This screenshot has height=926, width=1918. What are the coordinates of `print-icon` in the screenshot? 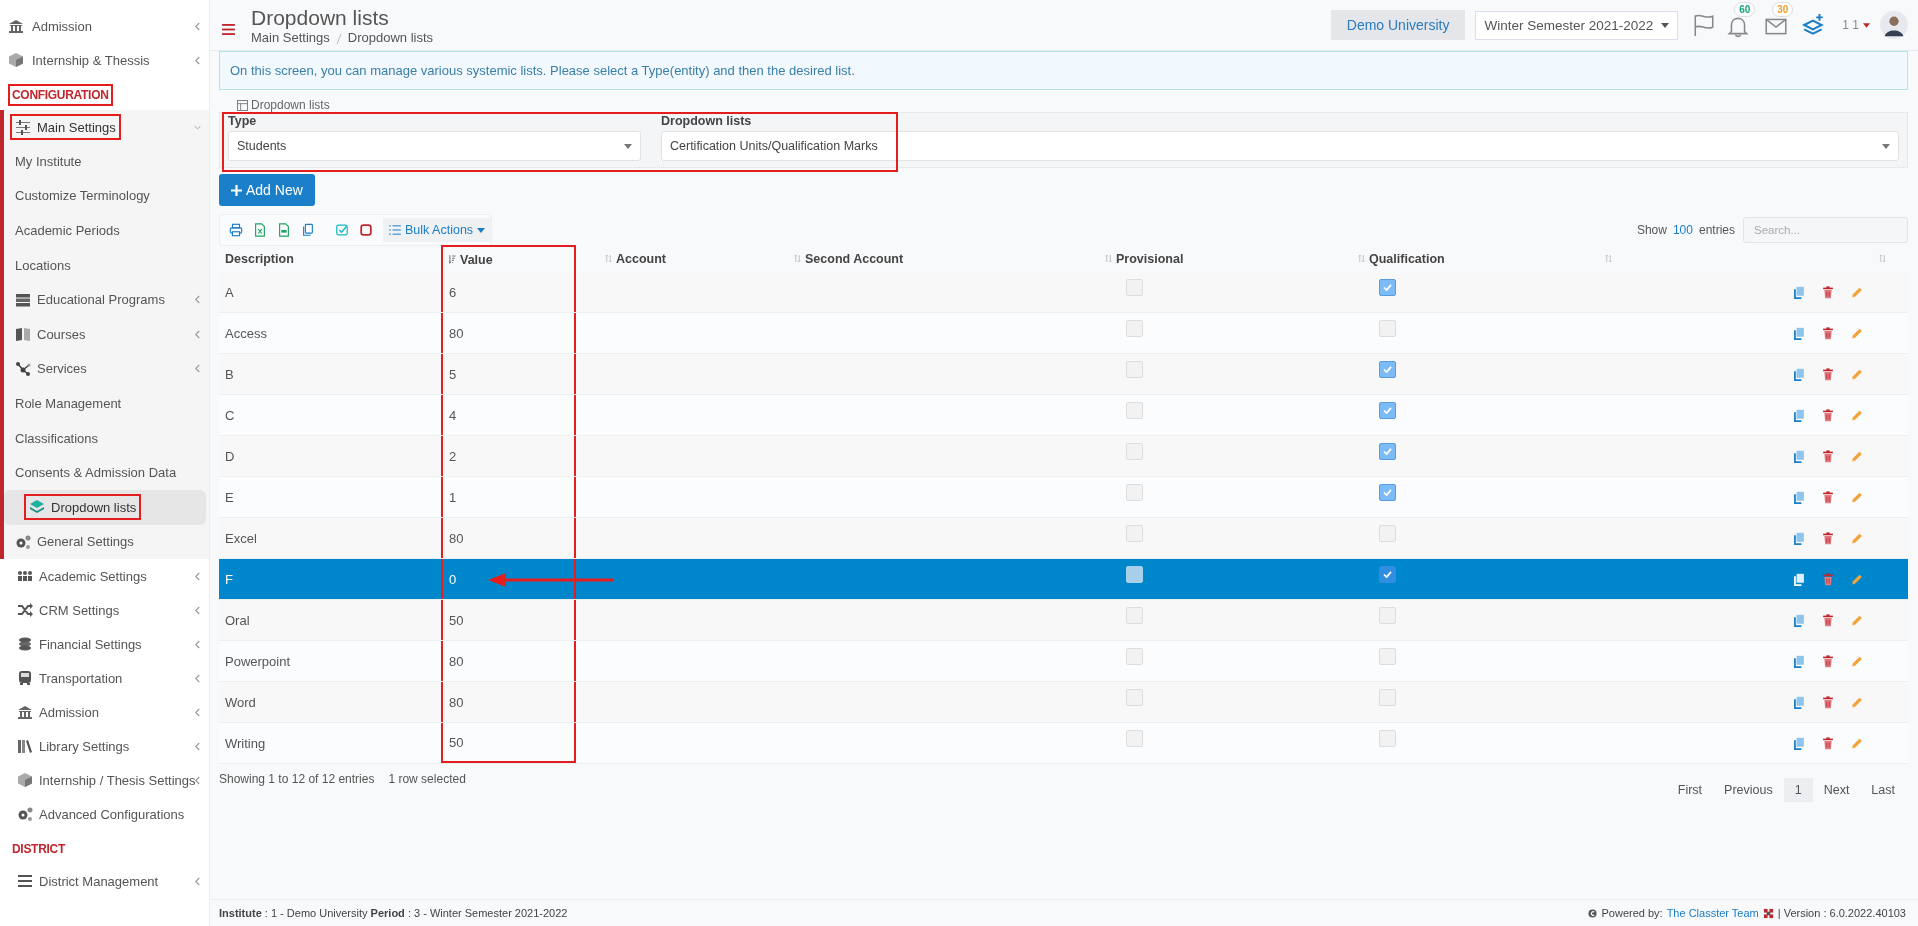 It's located at (236, 230).